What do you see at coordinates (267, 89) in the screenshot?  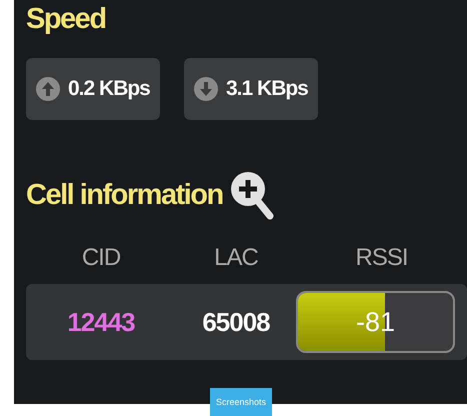 I see `speed-value: 3.1 KBps` at bounding box center [267, 89].